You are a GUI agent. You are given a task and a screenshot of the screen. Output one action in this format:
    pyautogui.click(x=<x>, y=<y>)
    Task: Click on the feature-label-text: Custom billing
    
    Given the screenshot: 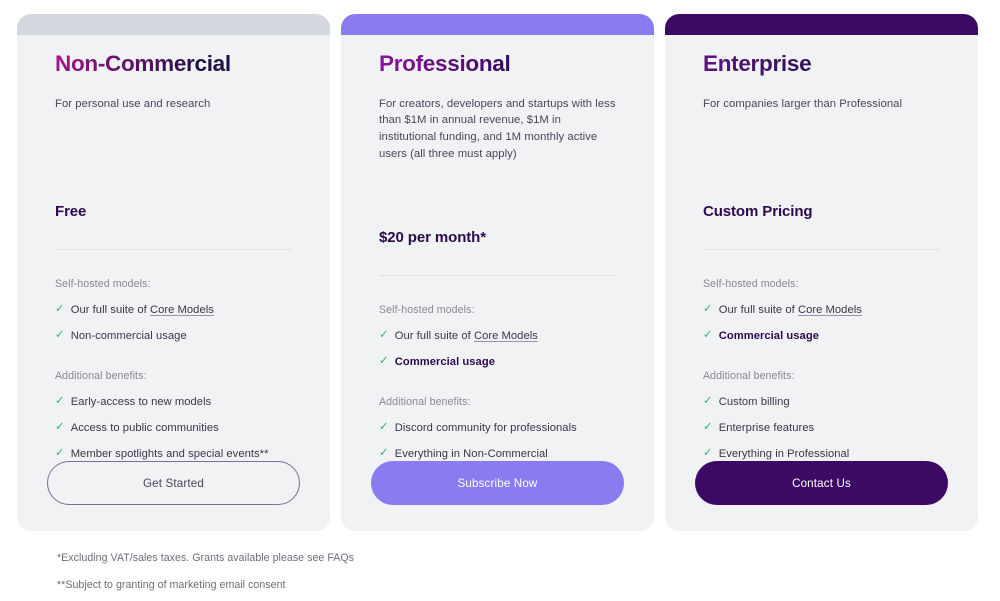 What is the action you would take?
    pyautogui.click(x=754, y=402)
    